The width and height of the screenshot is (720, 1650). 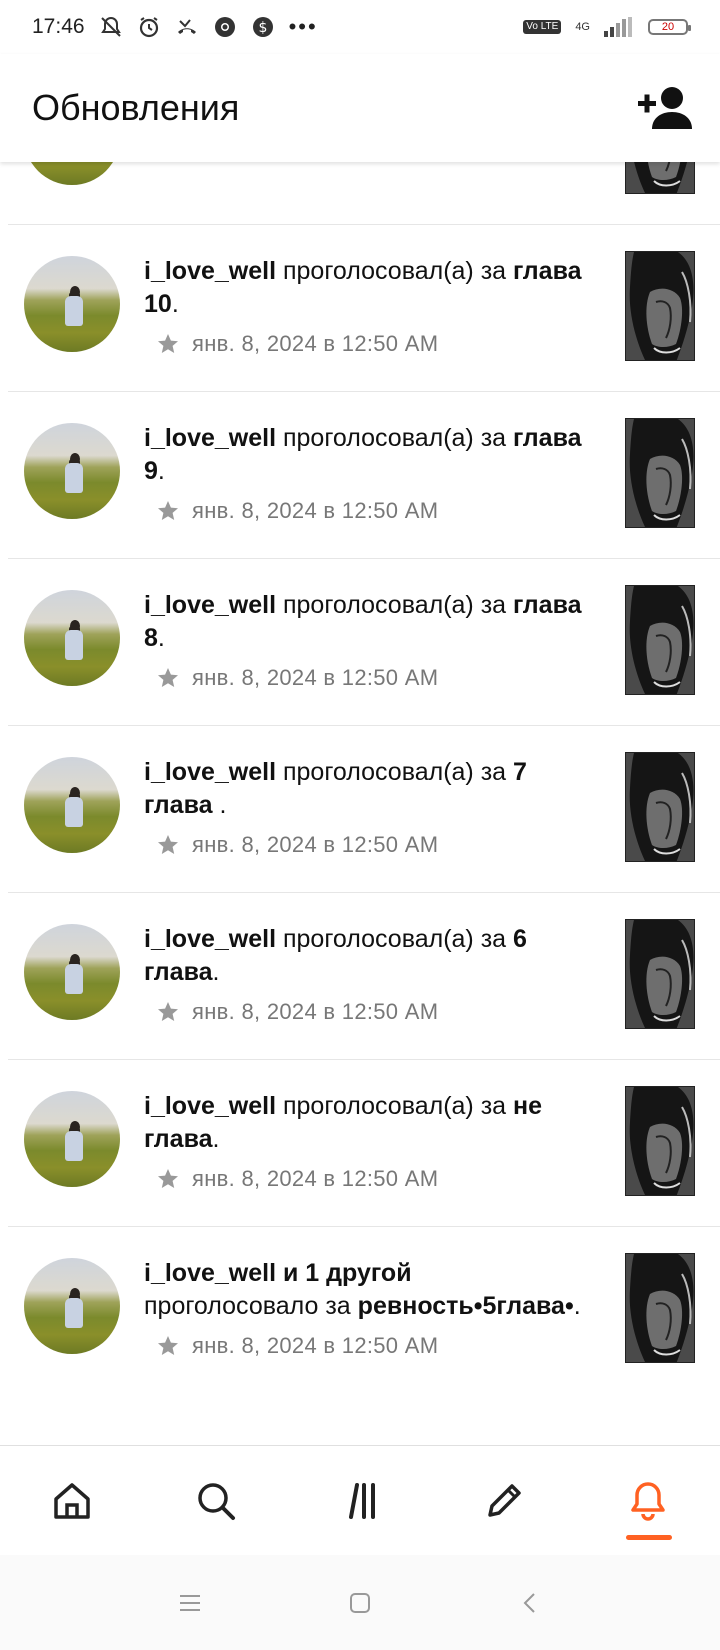 I want to click on system-home-button, so click(x=360, y=1603).